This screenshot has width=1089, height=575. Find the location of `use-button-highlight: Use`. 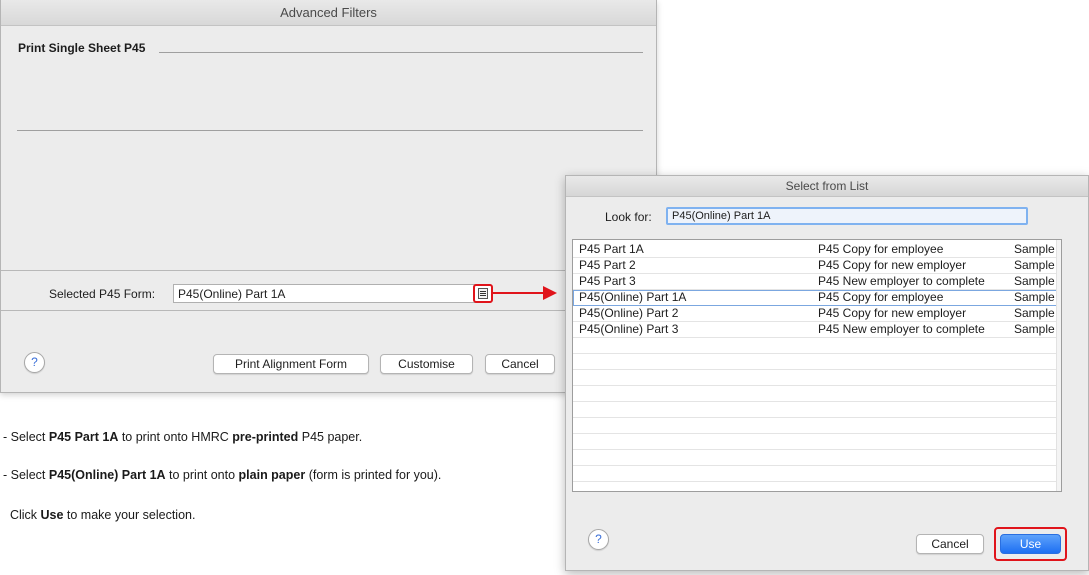

use-button-highlight: Use is located at coordinates (1030, 544).